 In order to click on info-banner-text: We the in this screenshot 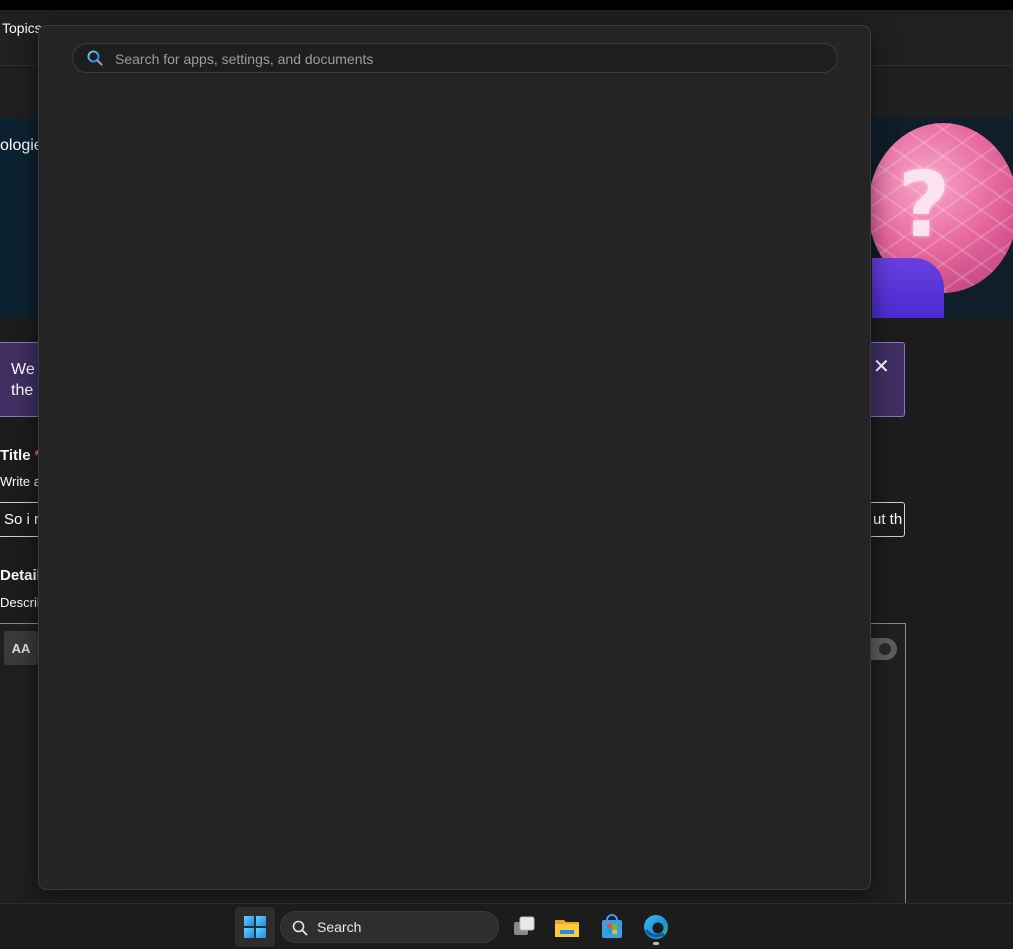, I will do `click(23, 380)`.